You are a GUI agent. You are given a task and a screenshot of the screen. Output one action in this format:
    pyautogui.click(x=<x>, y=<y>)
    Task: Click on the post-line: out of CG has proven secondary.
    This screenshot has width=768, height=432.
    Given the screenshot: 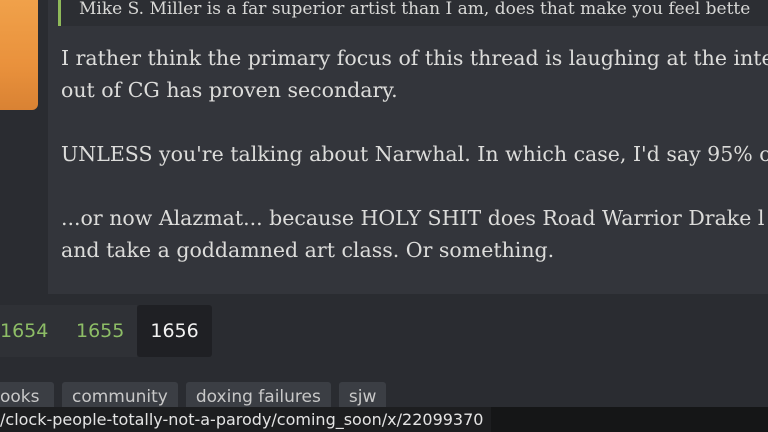 What is the action you would take?
    pyautogui.click(x=229, y=90)
    